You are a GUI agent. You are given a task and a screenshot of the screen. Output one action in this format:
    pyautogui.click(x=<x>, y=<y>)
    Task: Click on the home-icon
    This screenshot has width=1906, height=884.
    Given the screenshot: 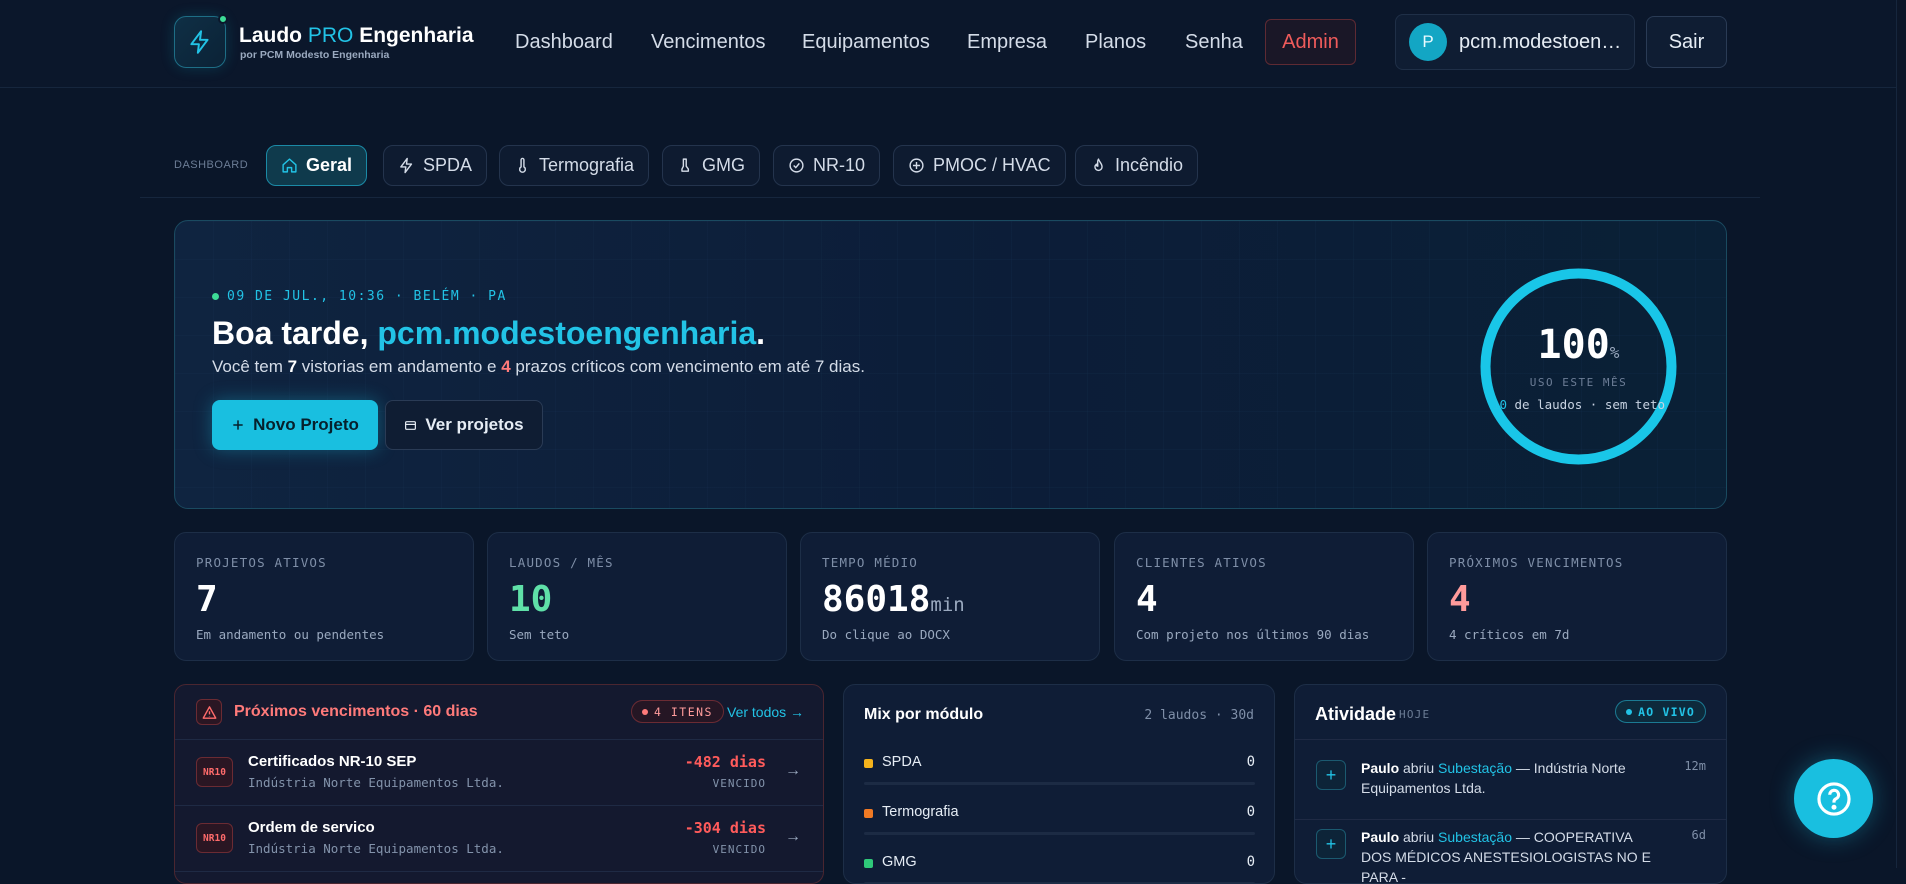 What is the action you would take?
    pyautogui.click(x=289, y=165)
    